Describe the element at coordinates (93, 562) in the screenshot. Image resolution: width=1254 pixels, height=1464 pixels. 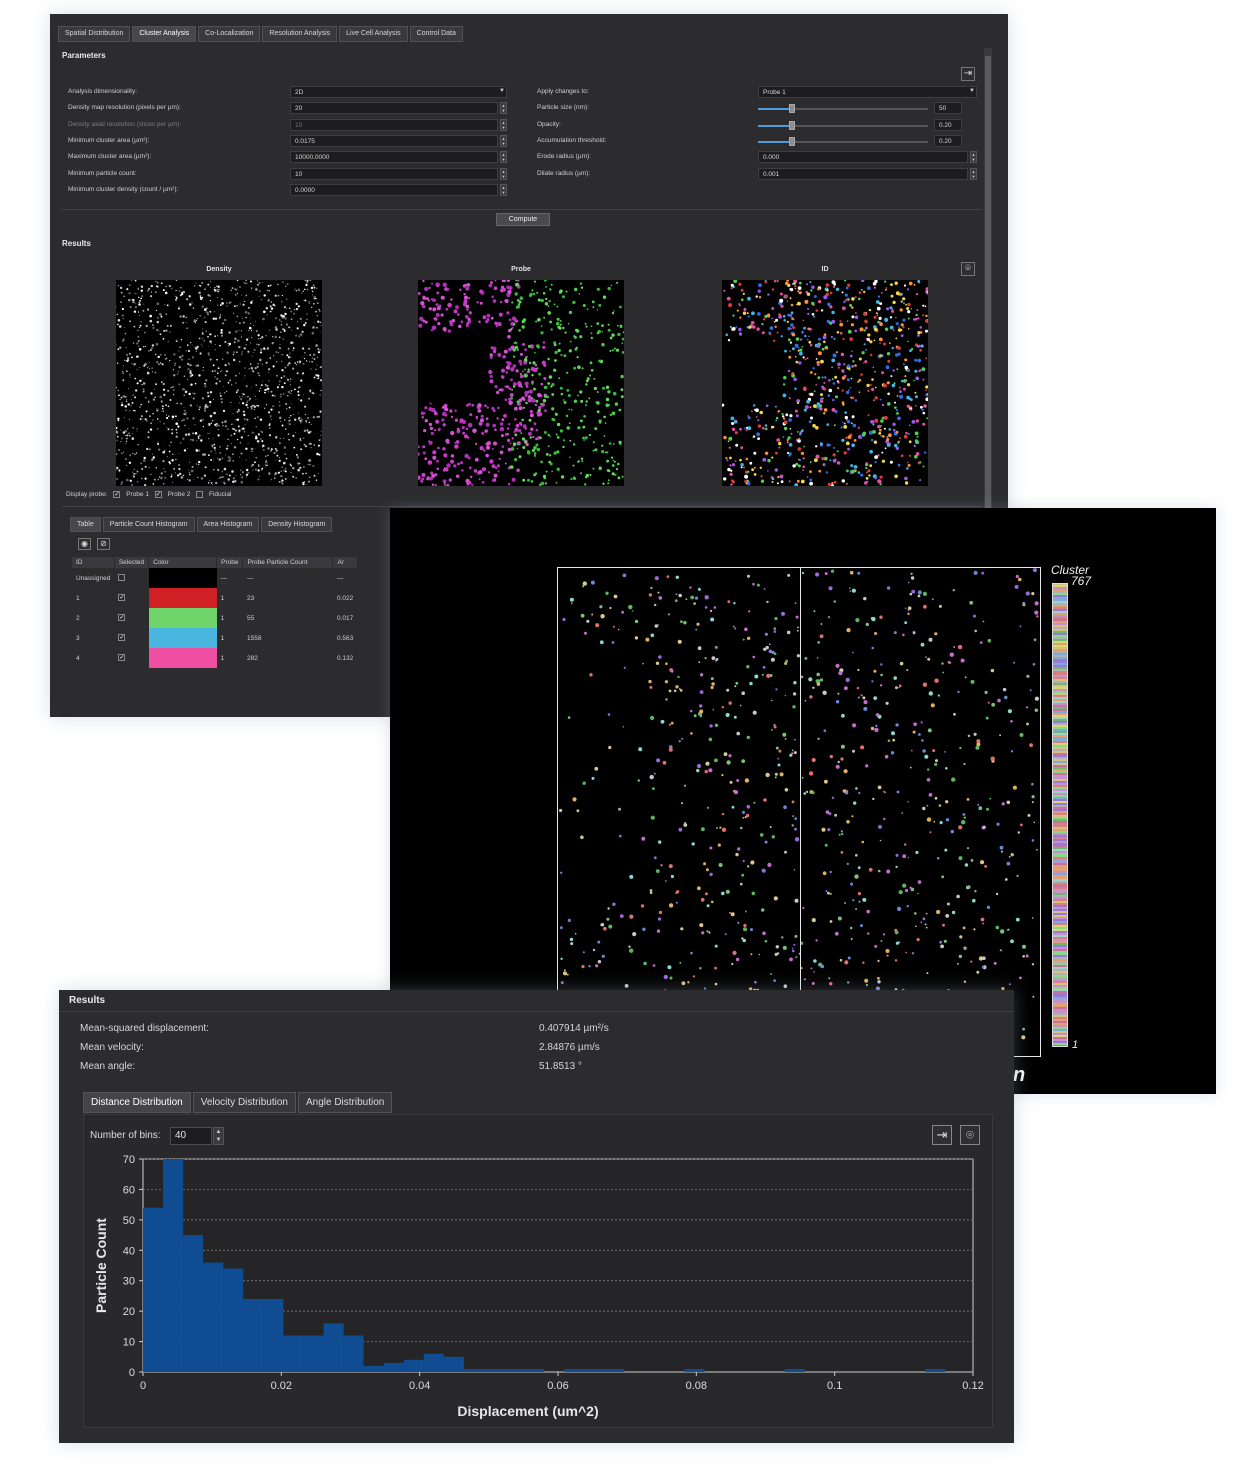
I see `table-header: ID` at that location.